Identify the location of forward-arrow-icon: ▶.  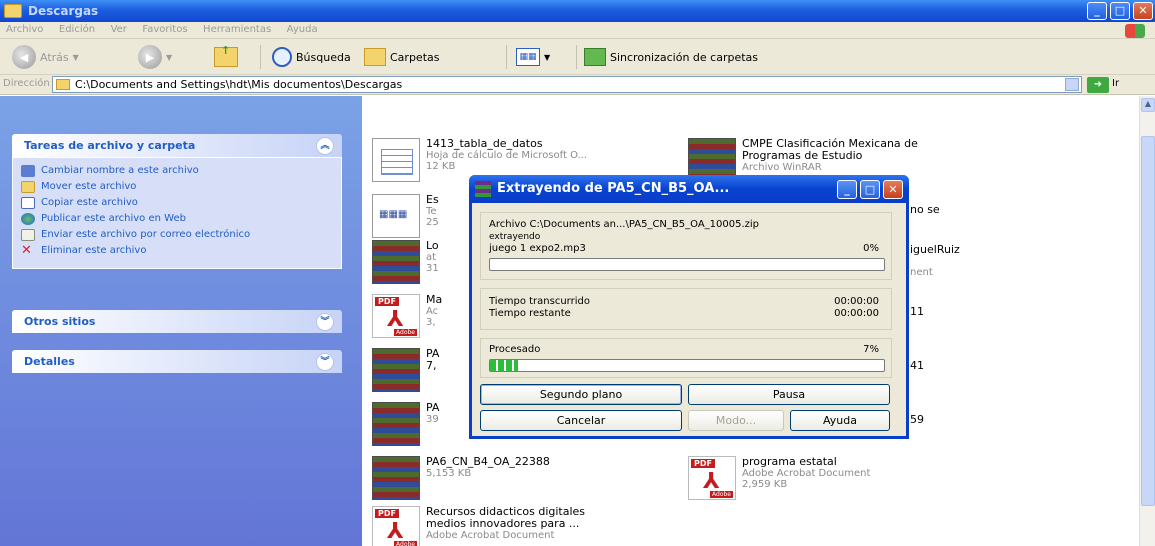
(150, 57).